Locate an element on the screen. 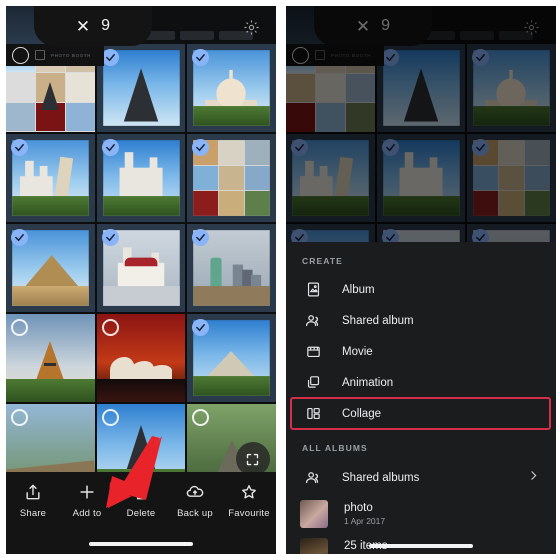 The image size is (560, 560). annotation-arrow-icon is located at coordinates (134, 472).